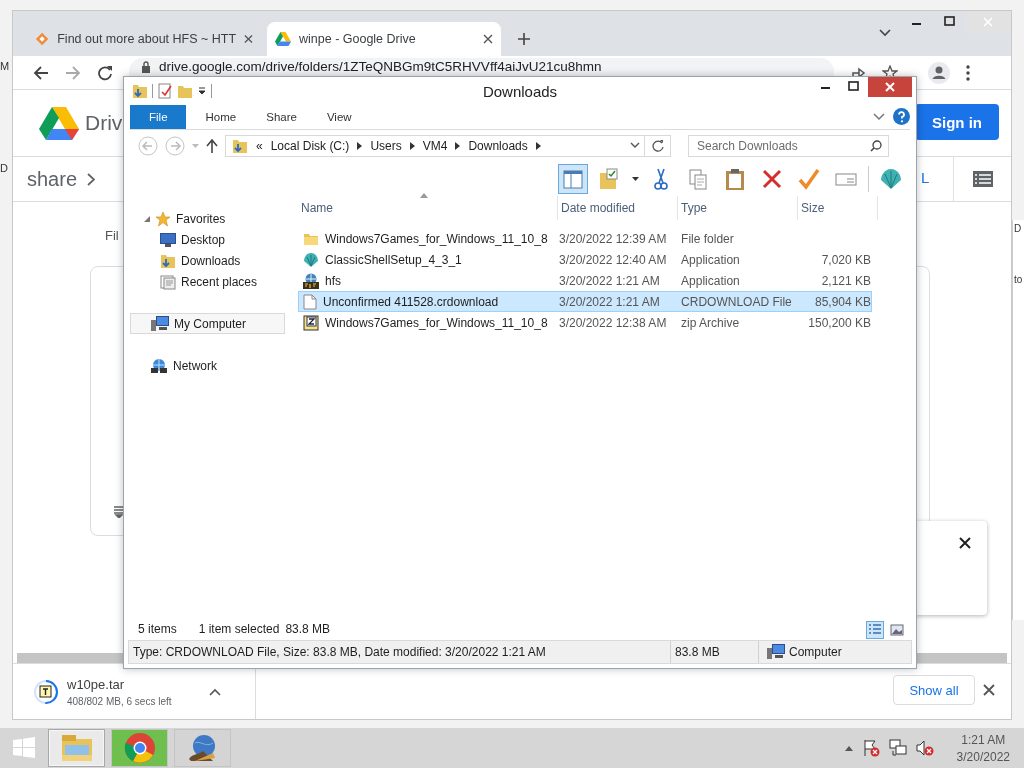 The width and height of the screenshot is (1024, 768). What do you see at coordinates (105, 72) in the screenshot?
I see `reload-icon` at bounding box center [105, 72].